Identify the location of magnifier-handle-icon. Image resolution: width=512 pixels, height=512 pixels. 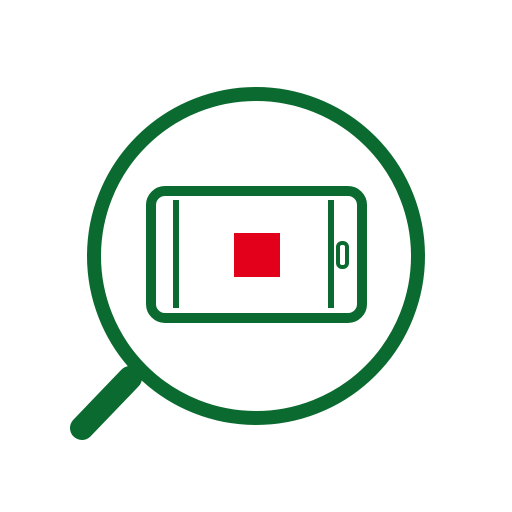
(106, 403).